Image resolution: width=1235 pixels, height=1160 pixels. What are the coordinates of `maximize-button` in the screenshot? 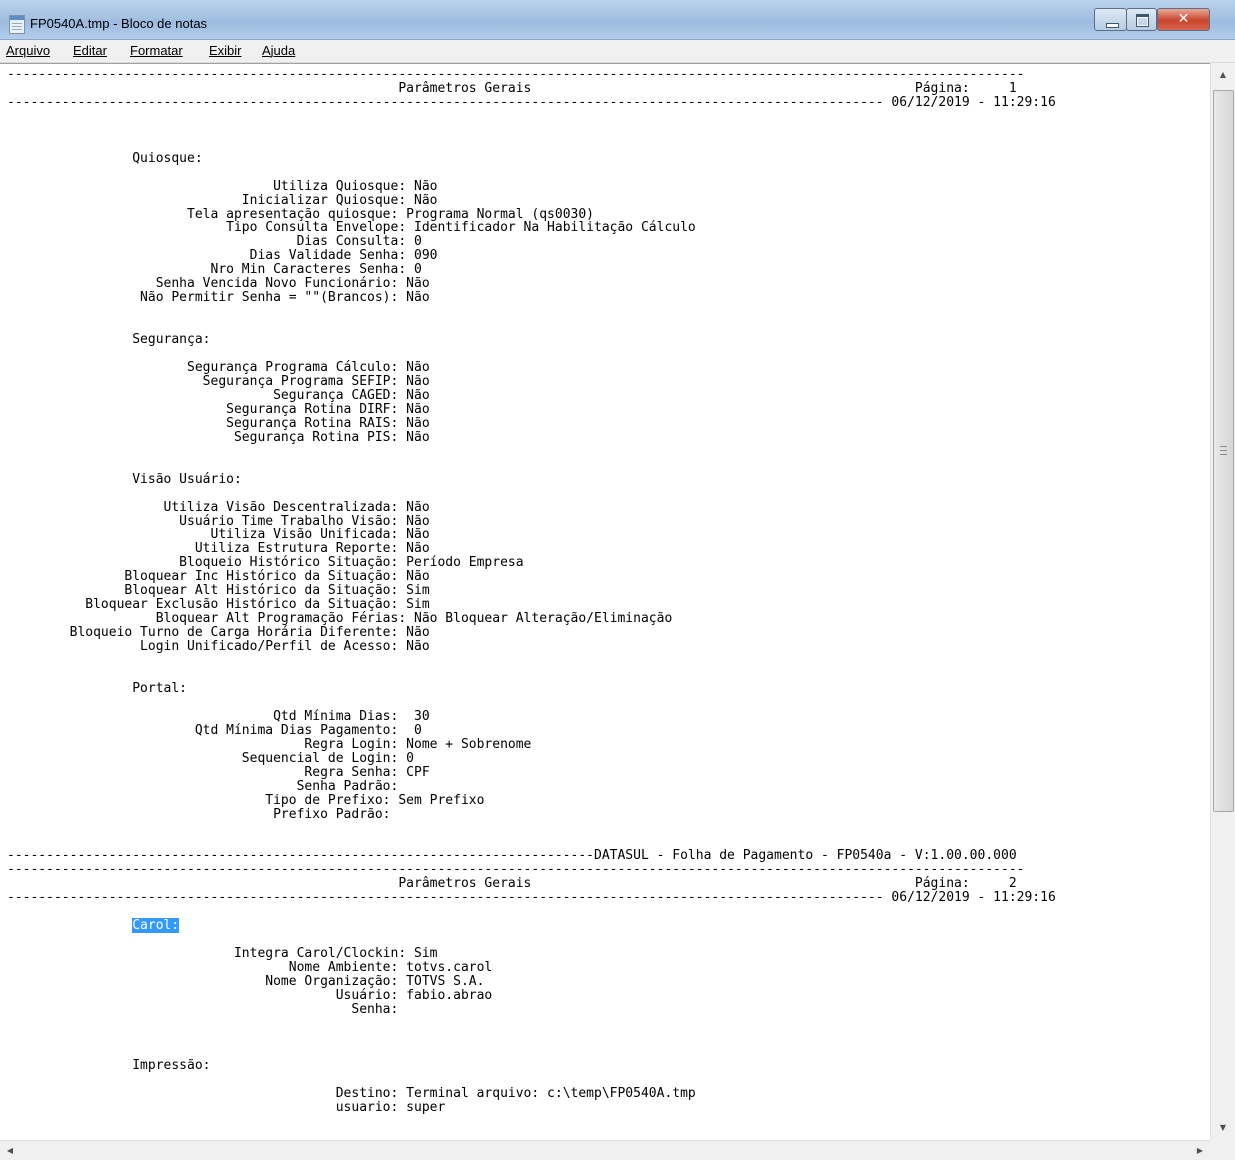 It's located at (1141, 19).